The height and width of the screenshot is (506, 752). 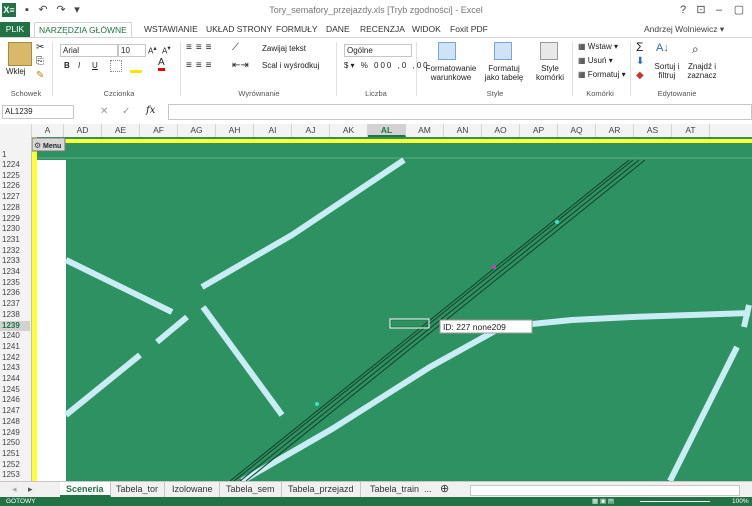 I want to click on scroll-right-icon: ▸, so click(x=30, y=489).